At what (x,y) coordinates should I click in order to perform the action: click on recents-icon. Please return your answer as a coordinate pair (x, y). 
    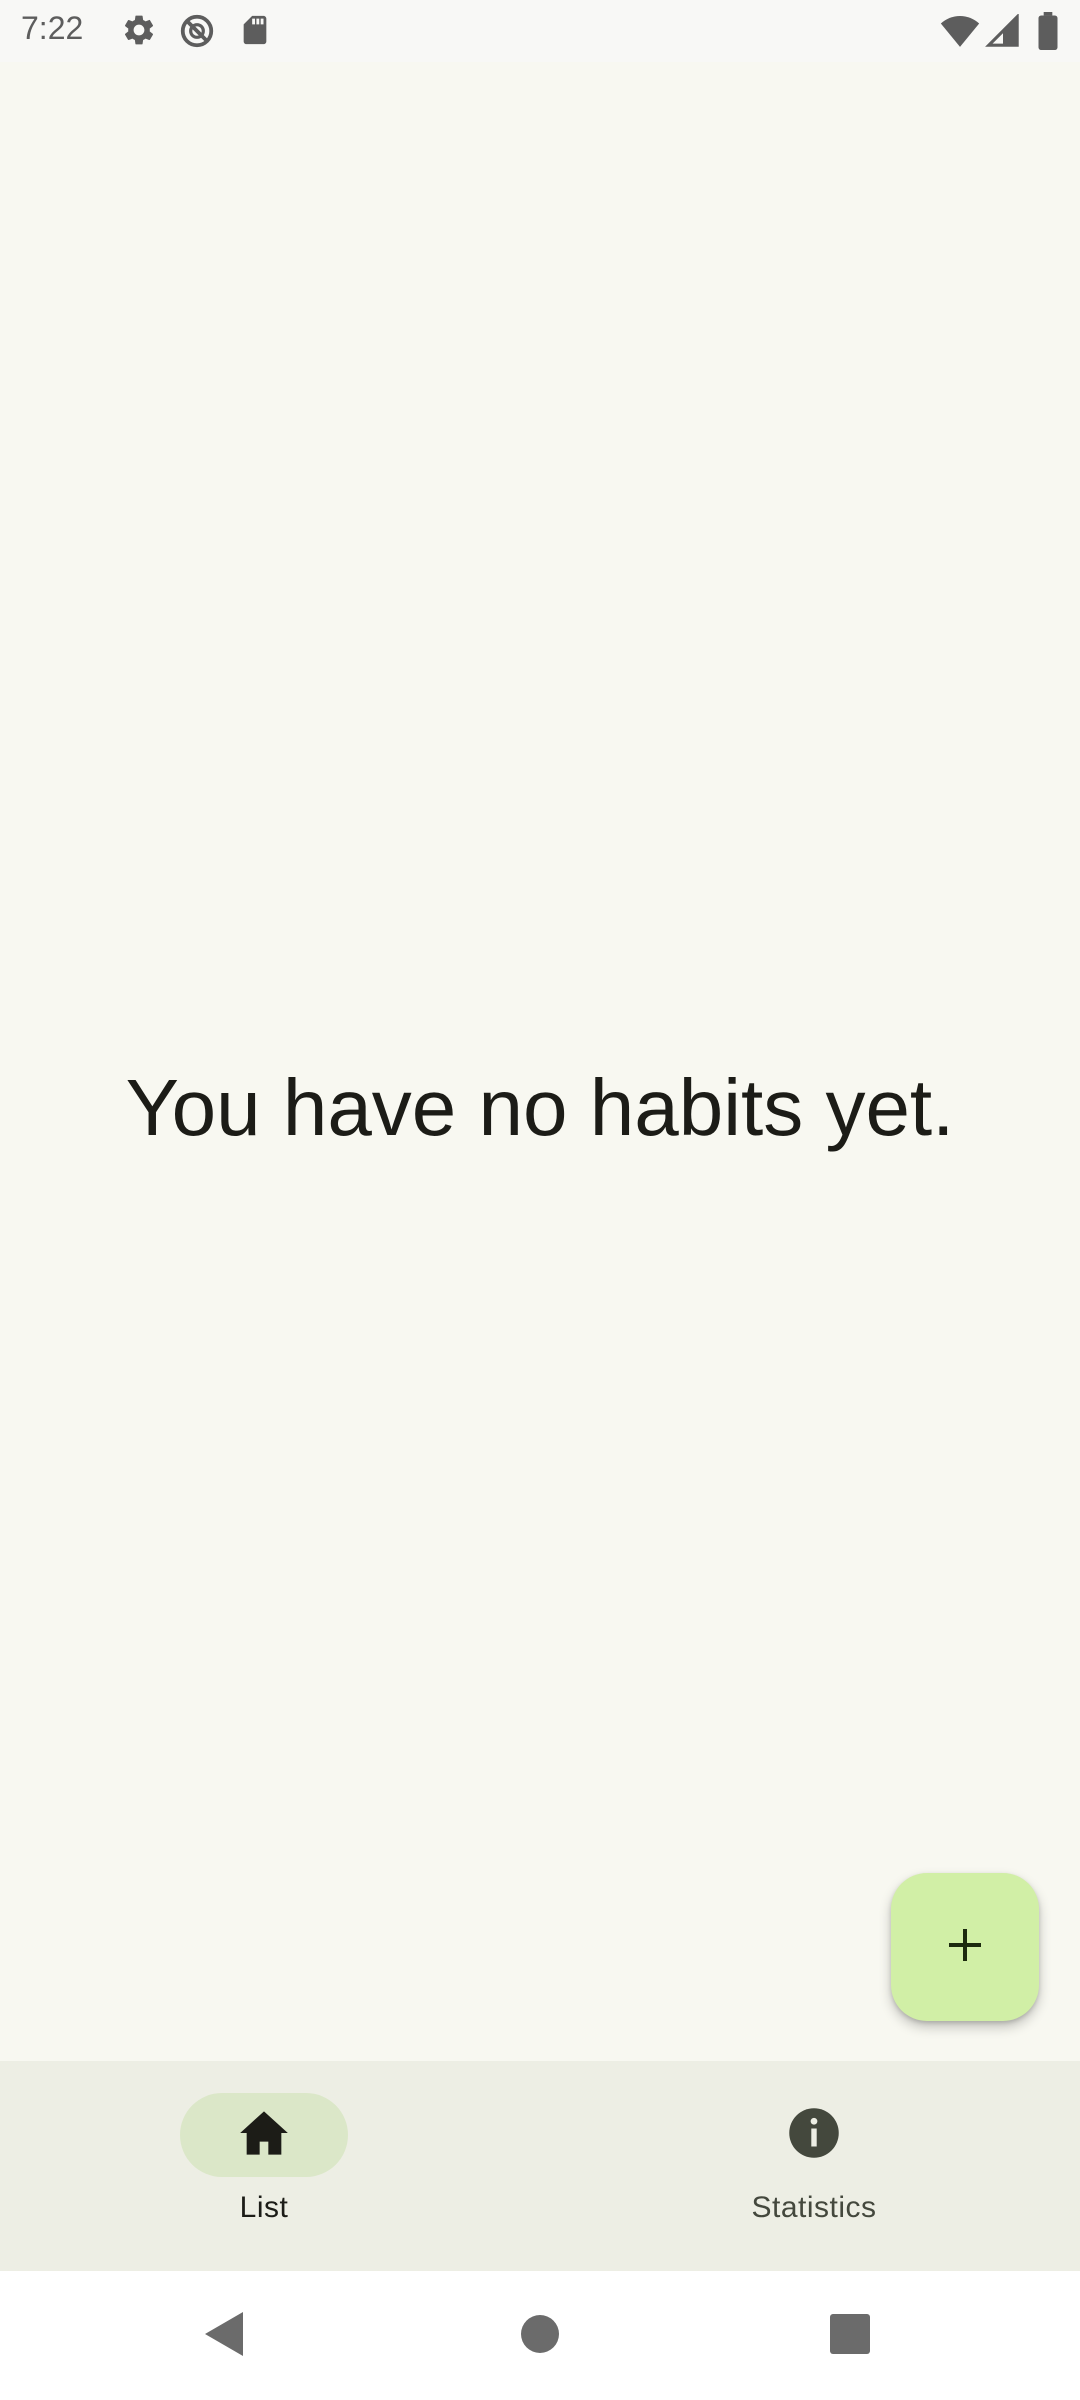
    Looking at the image, I should click on (850, 2336).